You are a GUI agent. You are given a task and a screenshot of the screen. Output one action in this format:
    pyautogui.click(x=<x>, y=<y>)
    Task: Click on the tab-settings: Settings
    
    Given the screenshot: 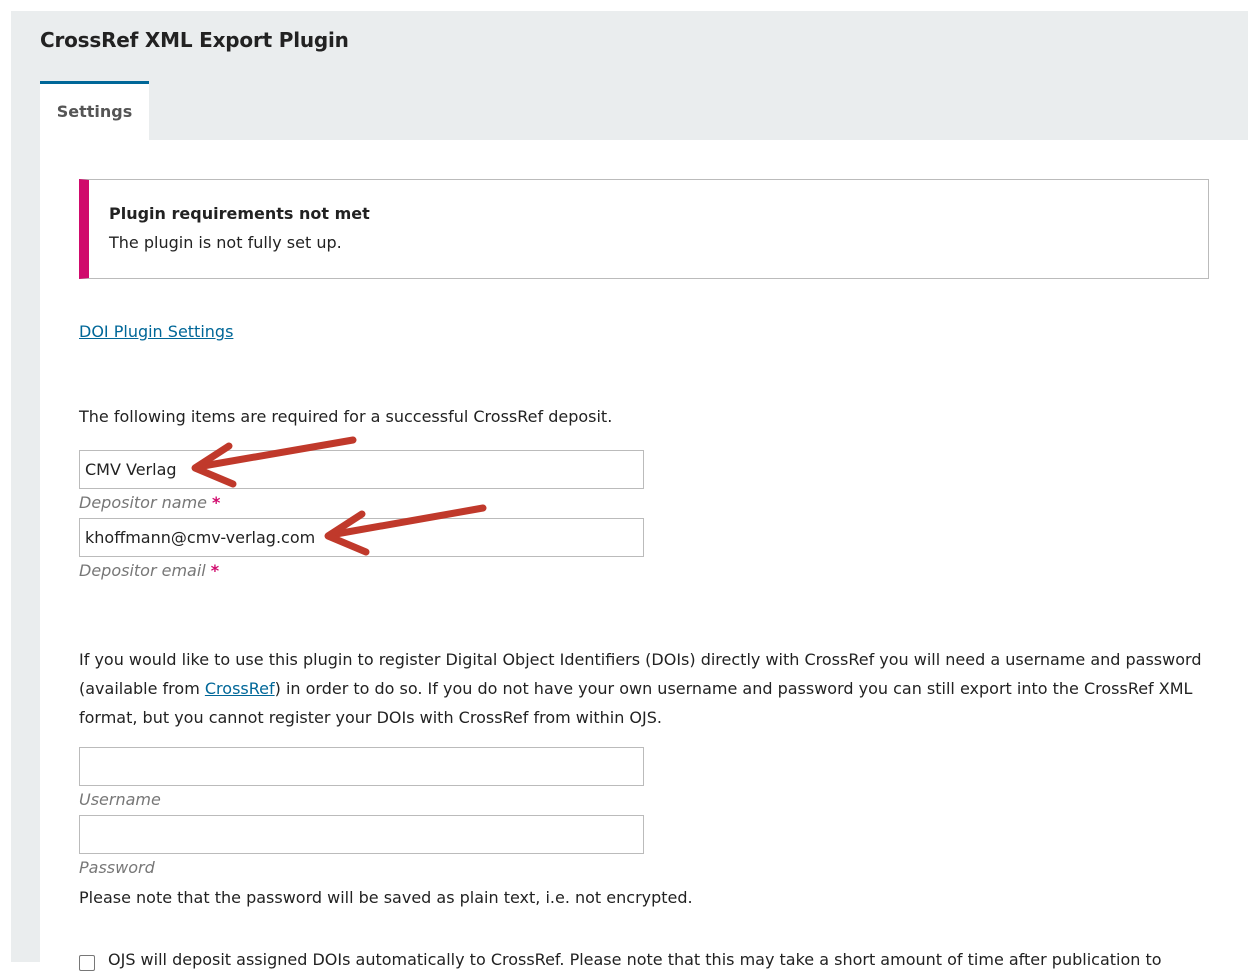 What is the action you would take?
    pyautogui.click(x=94, y=110)
    